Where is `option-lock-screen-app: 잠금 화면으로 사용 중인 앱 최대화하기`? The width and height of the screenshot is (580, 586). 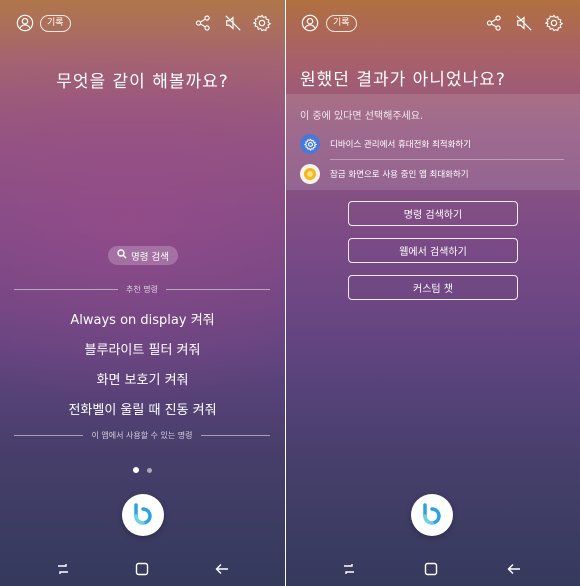
option-lock-screen-app: 잠금 화면으로 사용 중인 앱 최대화하기 is located at coordinates (432, 174).